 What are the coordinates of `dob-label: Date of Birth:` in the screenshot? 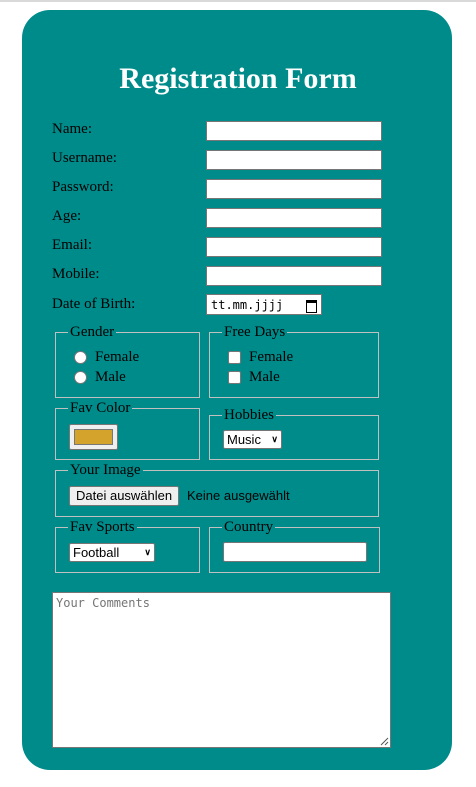 It's located at (94, 304).